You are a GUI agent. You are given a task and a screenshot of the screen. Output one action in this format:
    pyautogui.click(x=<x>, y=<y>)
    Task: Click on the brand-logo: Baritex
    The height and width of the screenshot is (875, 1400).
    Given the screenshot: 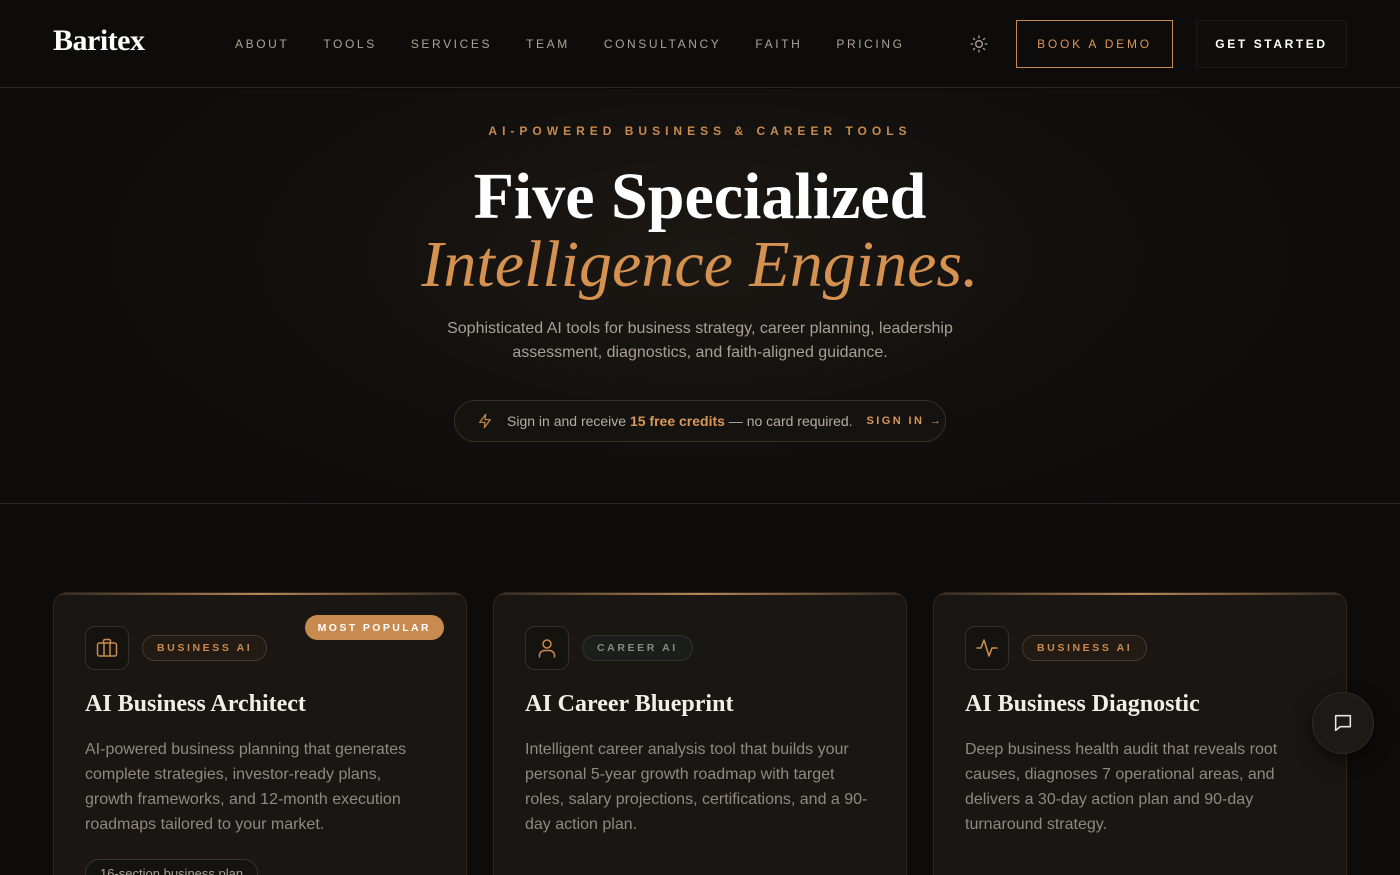 What is the action you would take?
    pyautogui.click(x=99, y=41)
    